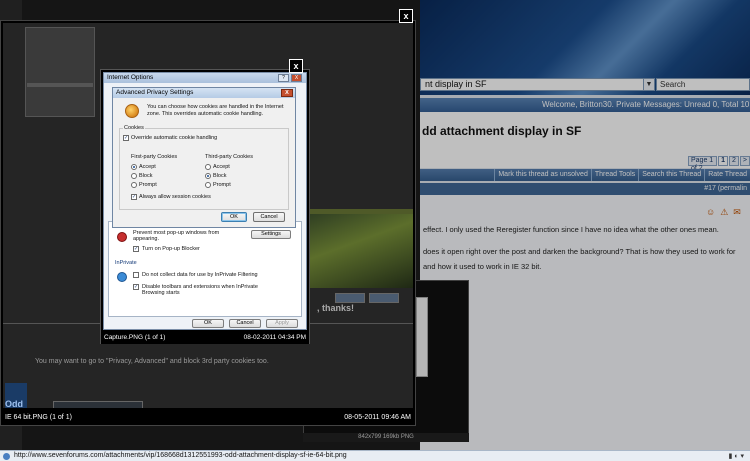 This screenshot has height=461, width=750. I want to click on ghost-image, so click(359, 251).